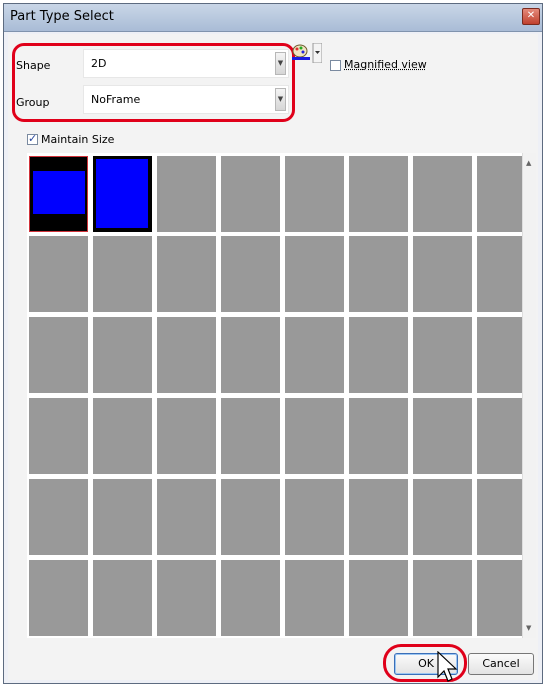 This screenshot has height=691, width=546. Describe the element at coordinates (78, 139) in the screenshot. I see `maintain-size-label: Maintain Size` at that location.